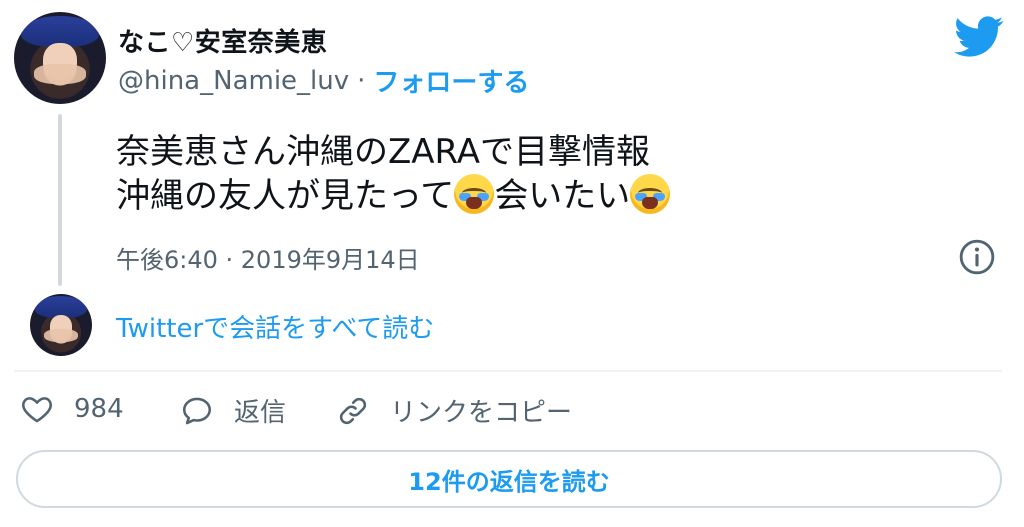 This screenshot has width=1024, height=527. Describe the element at coordinates (508, 371) in the screenshot. I see `actions-divider` at that location.